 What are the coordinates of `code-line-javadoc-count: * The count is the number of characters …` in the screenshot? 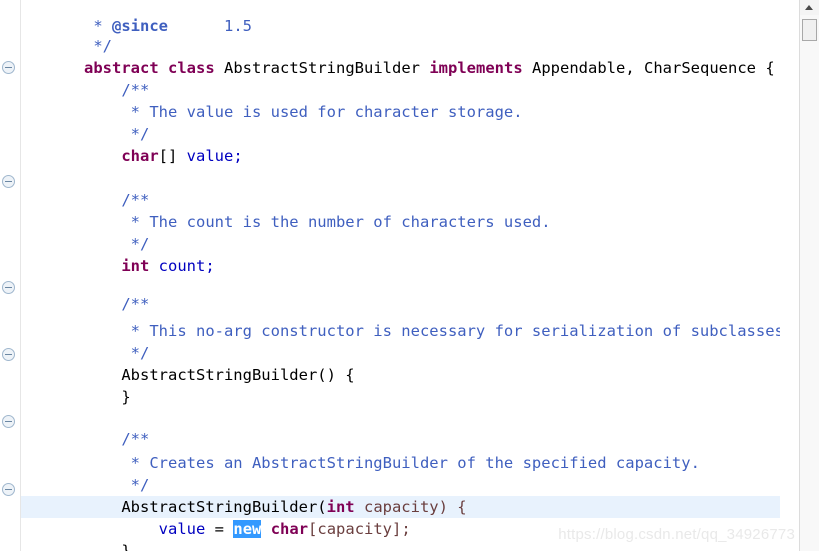 It's located at (285, 210).